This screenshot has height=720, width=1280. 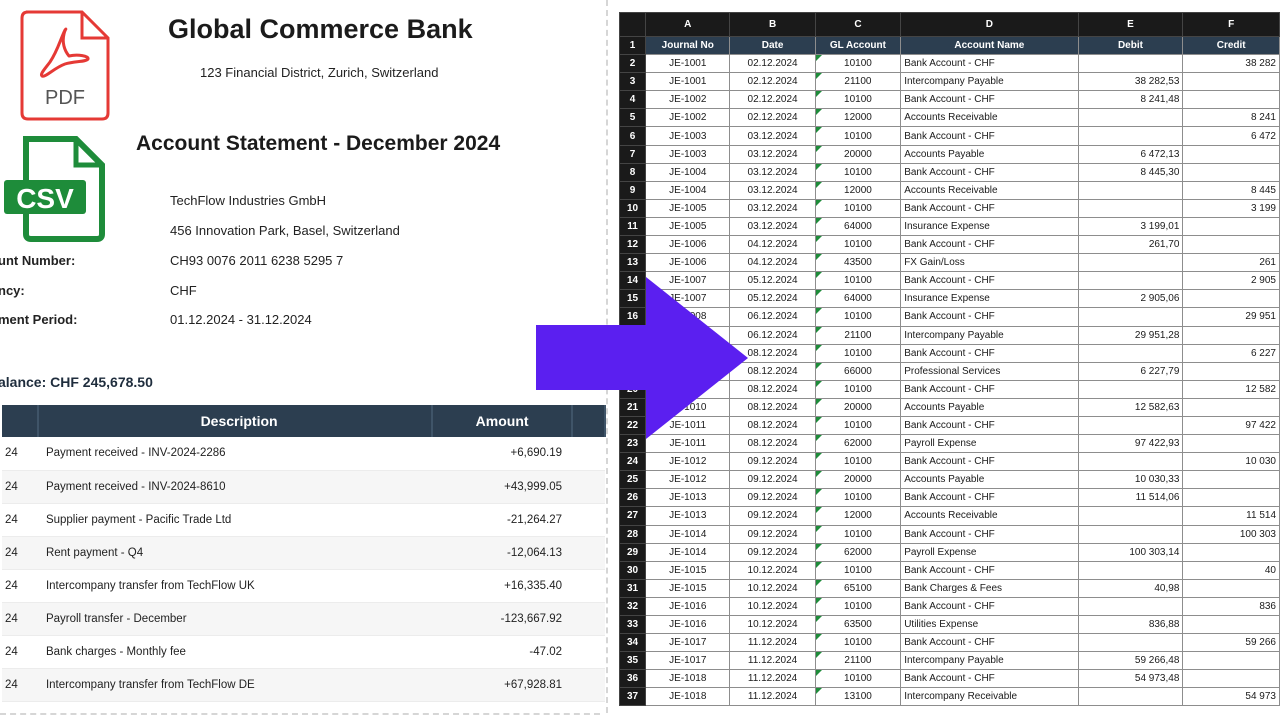 What do you see at coordinates (633, 624) in the screenshot?
I see `row-number-header: 33` at bounding box center [633, 624].